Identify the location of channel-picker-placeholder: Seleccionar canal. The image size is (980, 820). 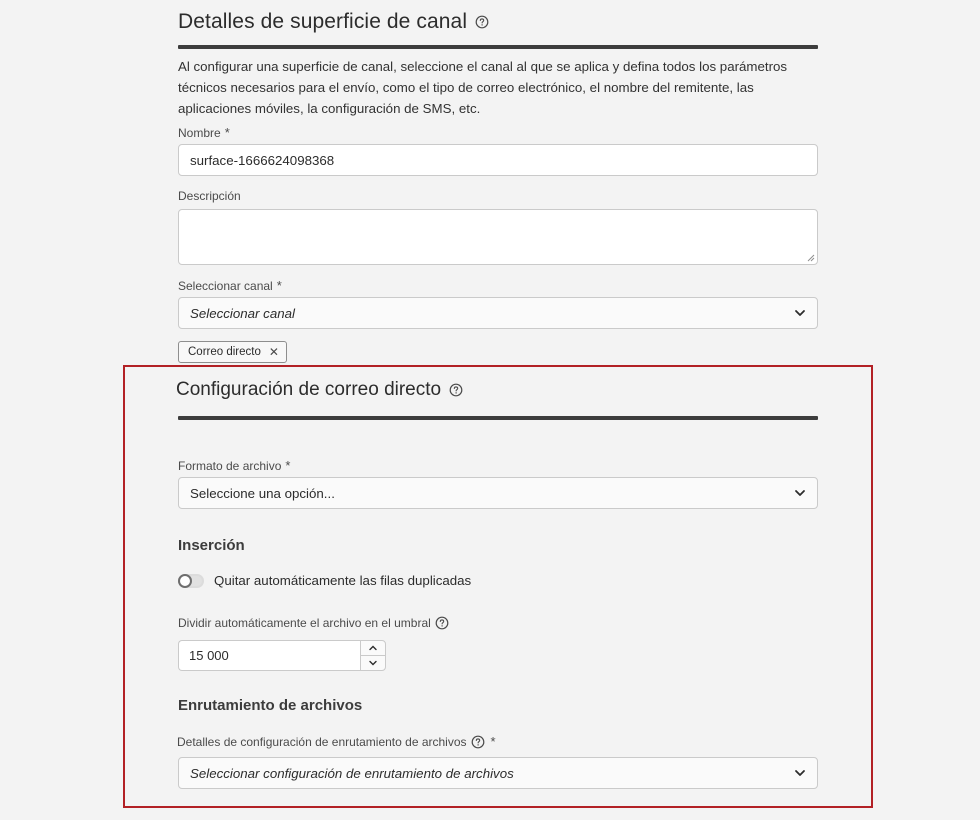
(242, 313).